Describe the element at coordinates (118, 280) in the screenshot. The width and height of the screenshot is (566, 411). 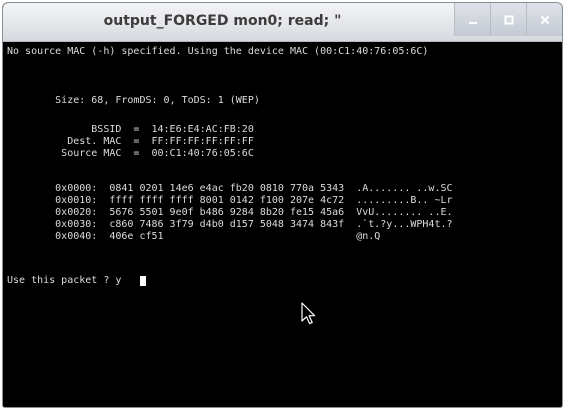
I see `prompt-input: y` at that location.